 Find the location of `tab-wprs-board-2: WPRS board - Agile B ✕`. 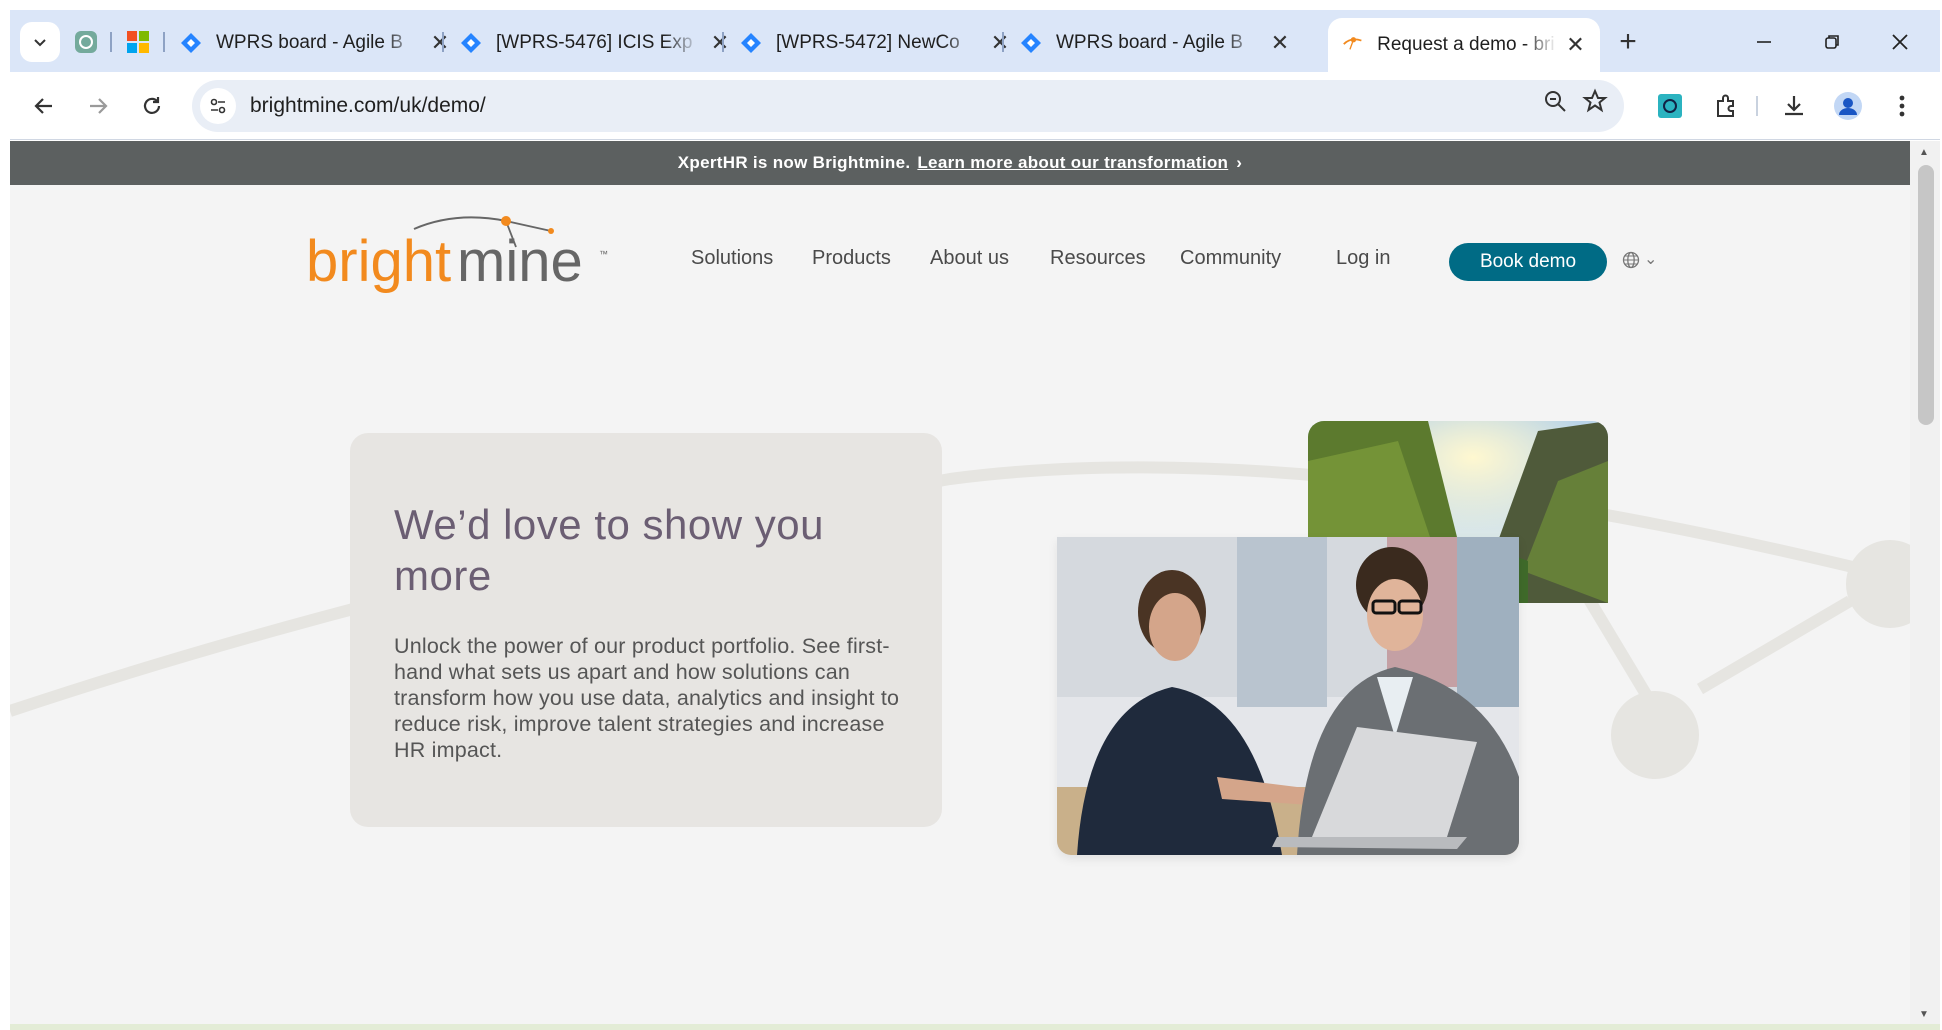

tab-wprs-board-2: WPRS board - Agile B ✕ is located at coordinates (1156, 43).